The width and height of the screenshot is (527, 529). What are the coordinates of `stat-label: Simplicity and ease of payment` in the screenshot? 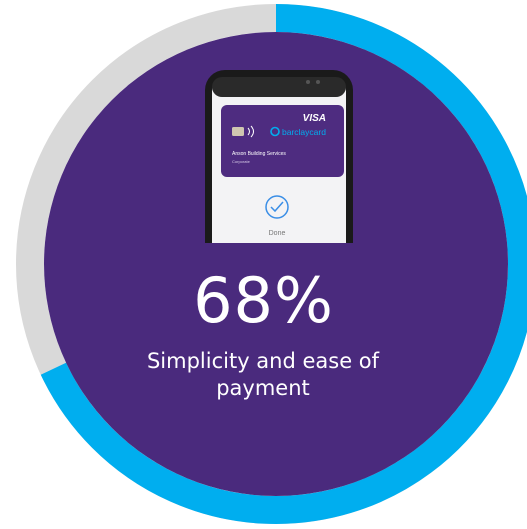 It's located at (263, 375).